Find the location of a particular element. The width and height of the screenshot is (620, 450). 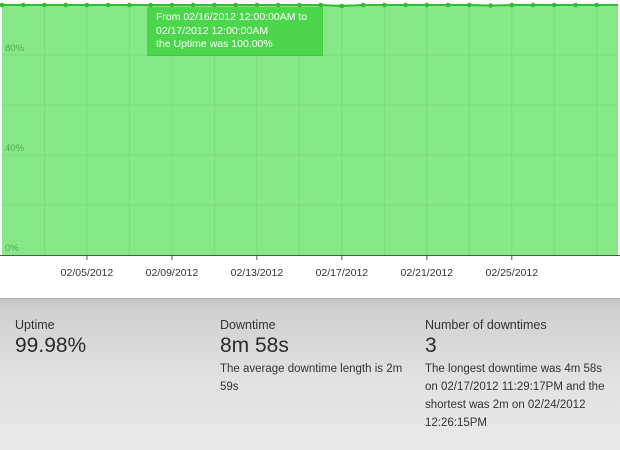

downtime-label: Downtime is located at coordinates (248, 325).